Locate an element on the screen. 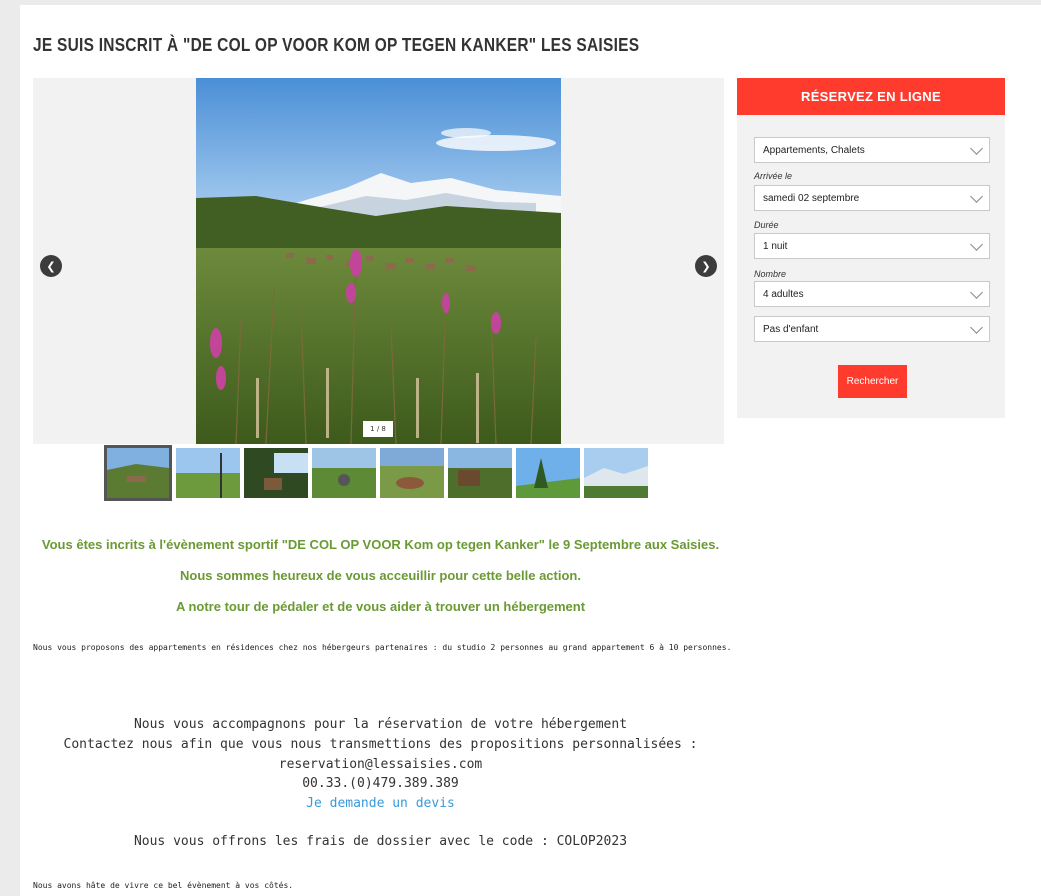  contact-phone: 00.33.(0)479.389.389 is located at coordinates (380, 783).